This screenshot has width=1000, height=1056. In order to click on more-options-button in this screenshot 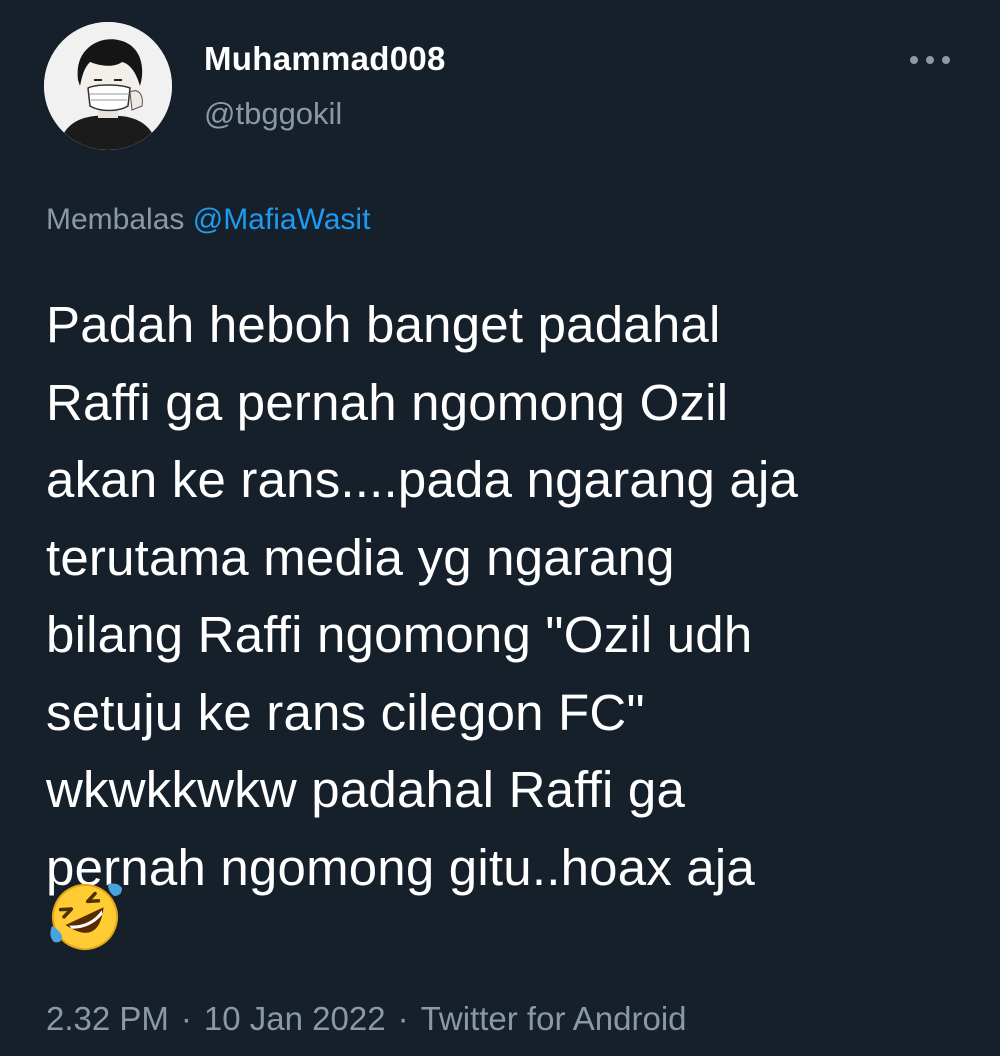, I will do `click(930, 60)`.